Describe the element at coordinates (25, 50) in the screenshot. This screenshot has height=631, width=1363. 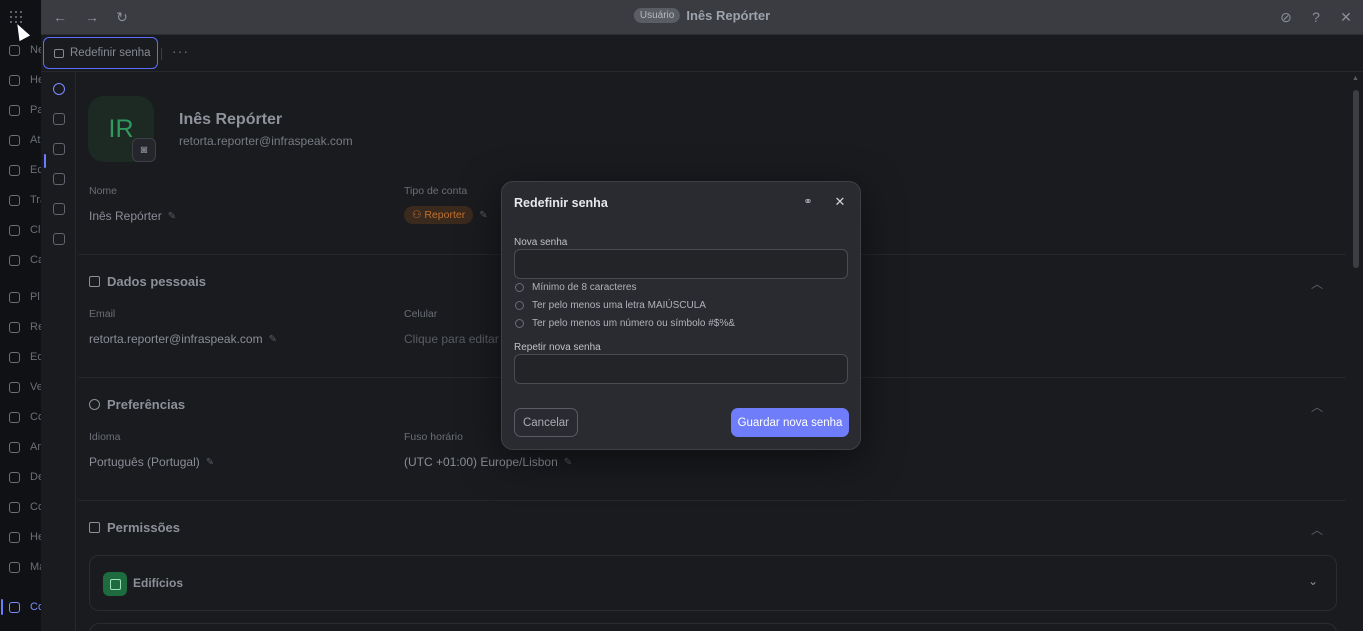
I see `app-nav-item: Ne` at that location.